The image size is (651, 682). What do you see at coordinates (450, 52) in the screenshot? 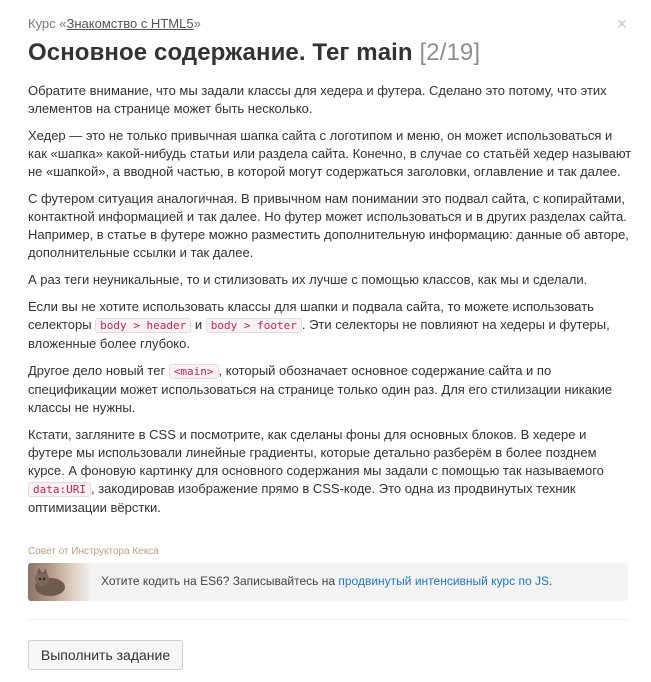
I see `step-counter: [2/19]` at bounding box center [450, 52].